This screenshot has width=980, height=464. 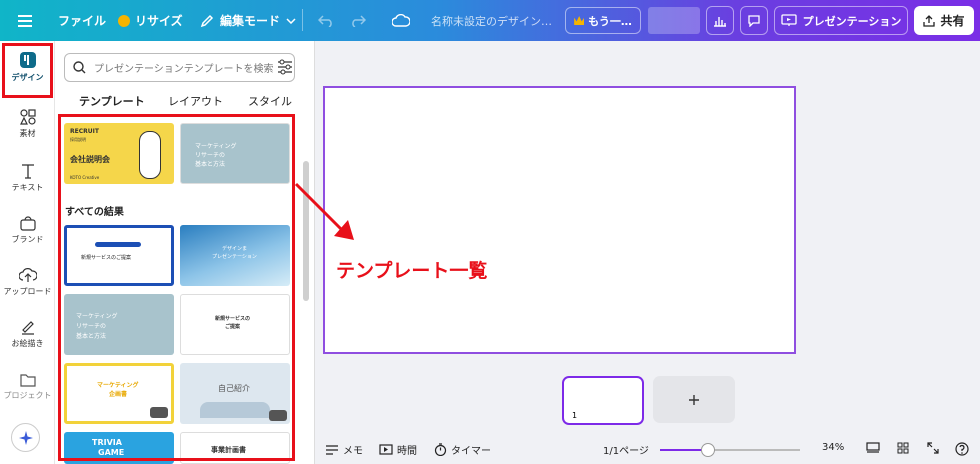 What do you see at coordinates (440, 449) in the screenshot?
I see `stopwatch-icon` at bounding box center [440, 449].